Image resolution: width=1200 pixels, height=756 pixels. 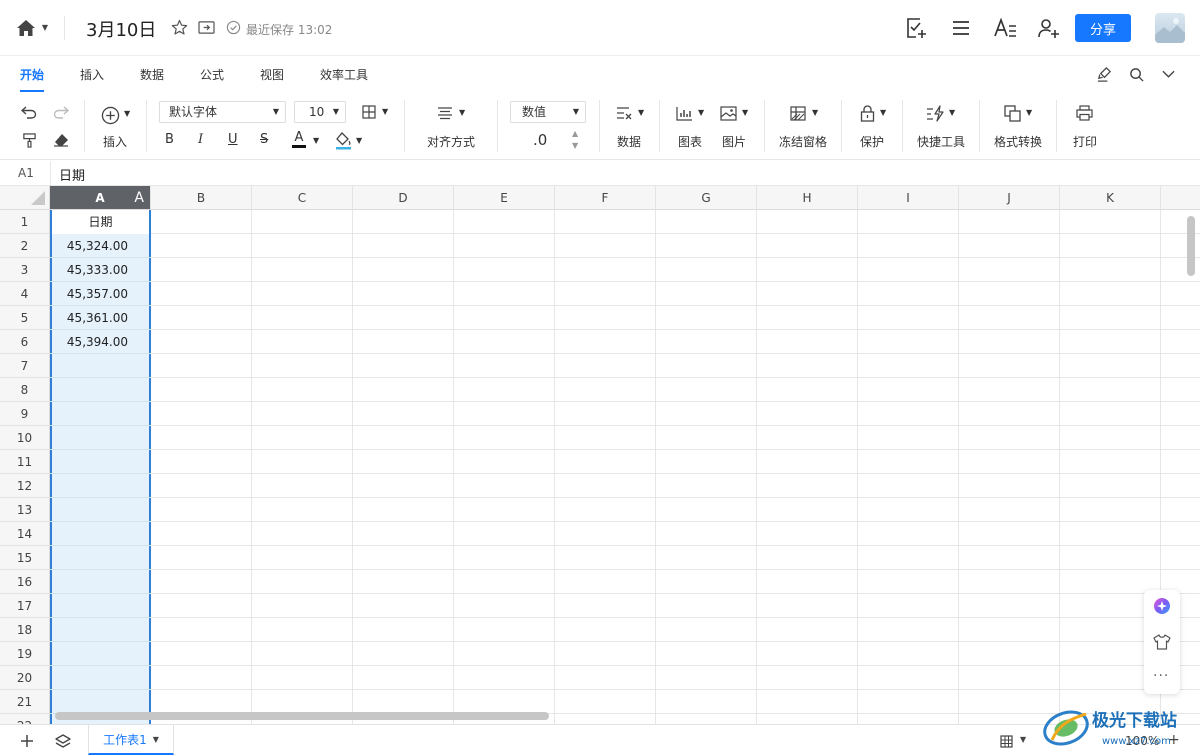 I want to click on add-collaborator-icon, so click(x=1048, y=28).